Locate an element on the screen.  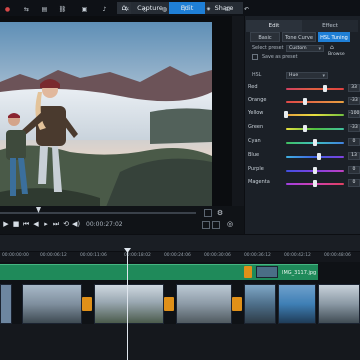
effects-icon: ✲ is located at coordinates (126, 9).